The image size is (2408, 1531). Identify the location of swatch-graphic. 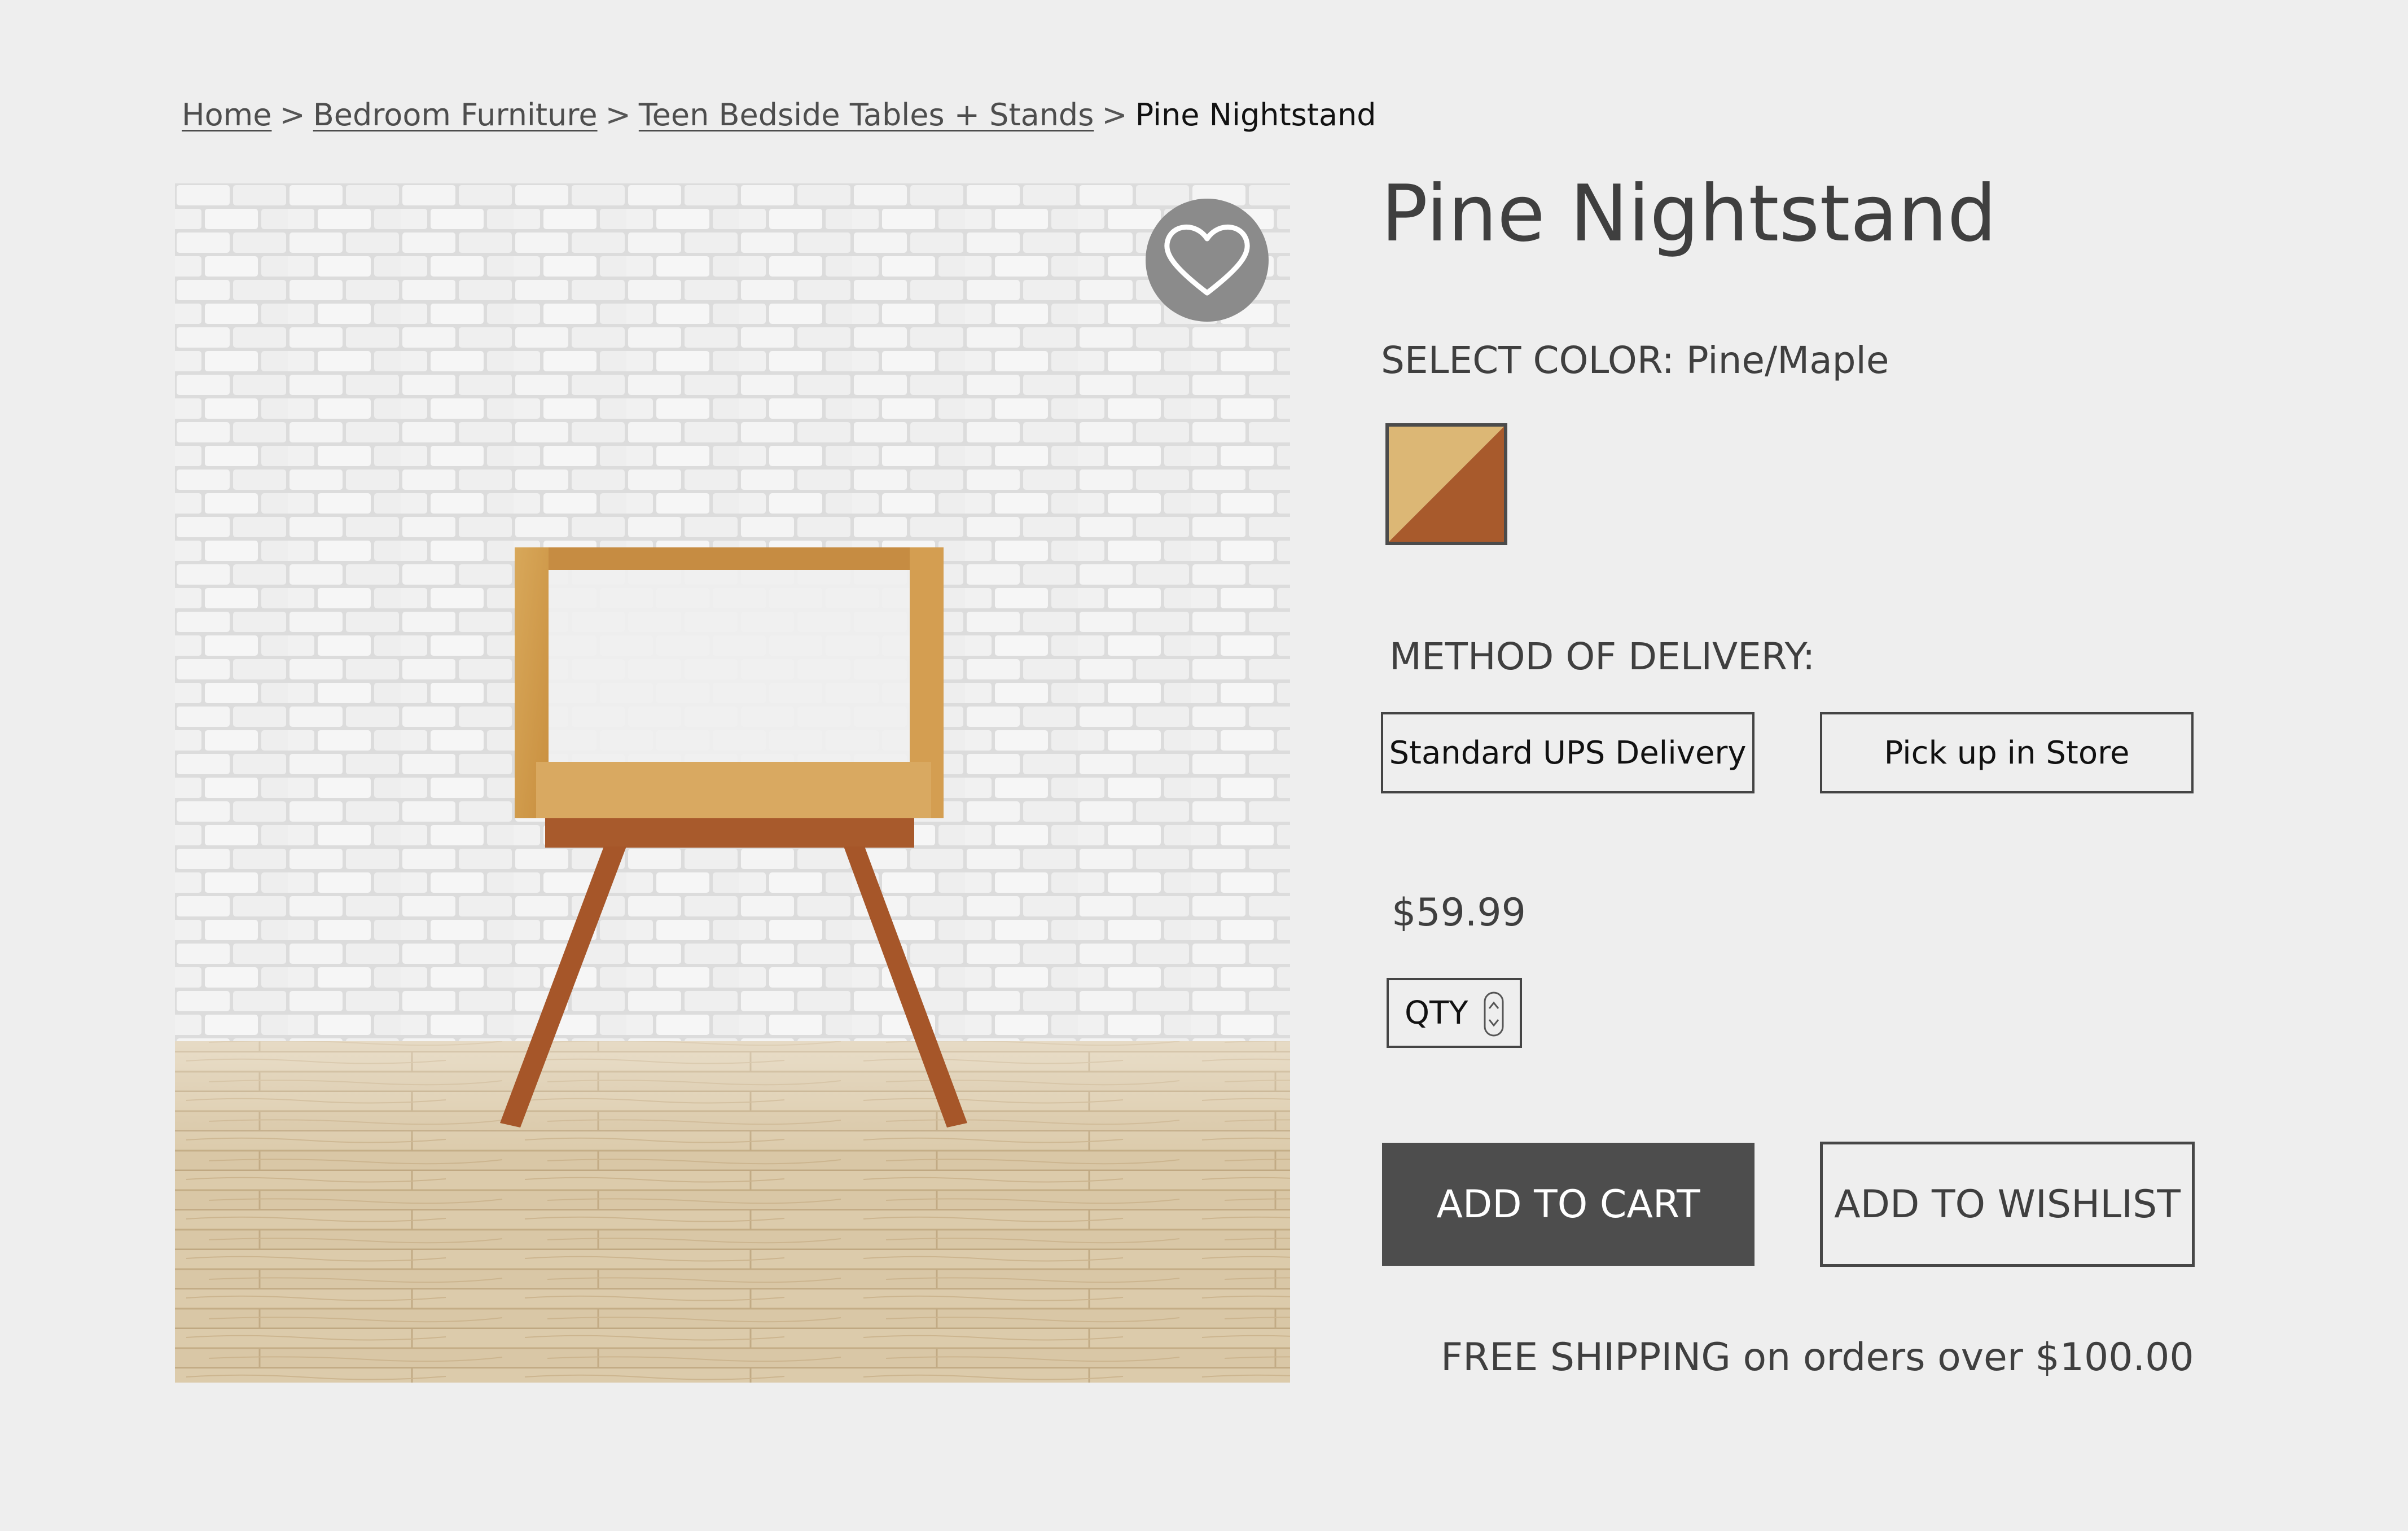
(1447, 485).